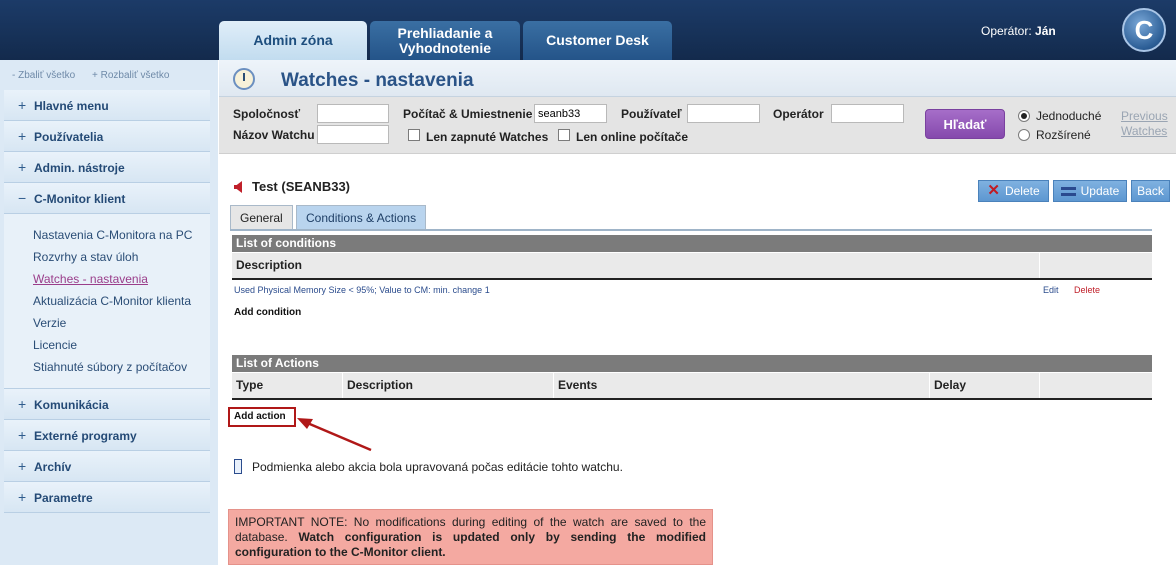 Image resolution: width=1176 pixels, height=565 pixels. What do you see at coordinates (445, 40) in the screenshot?
I see `tab-browse-evaluate: Prehliadanie a Vyhodnotenie` at bounding box center [445, 40].